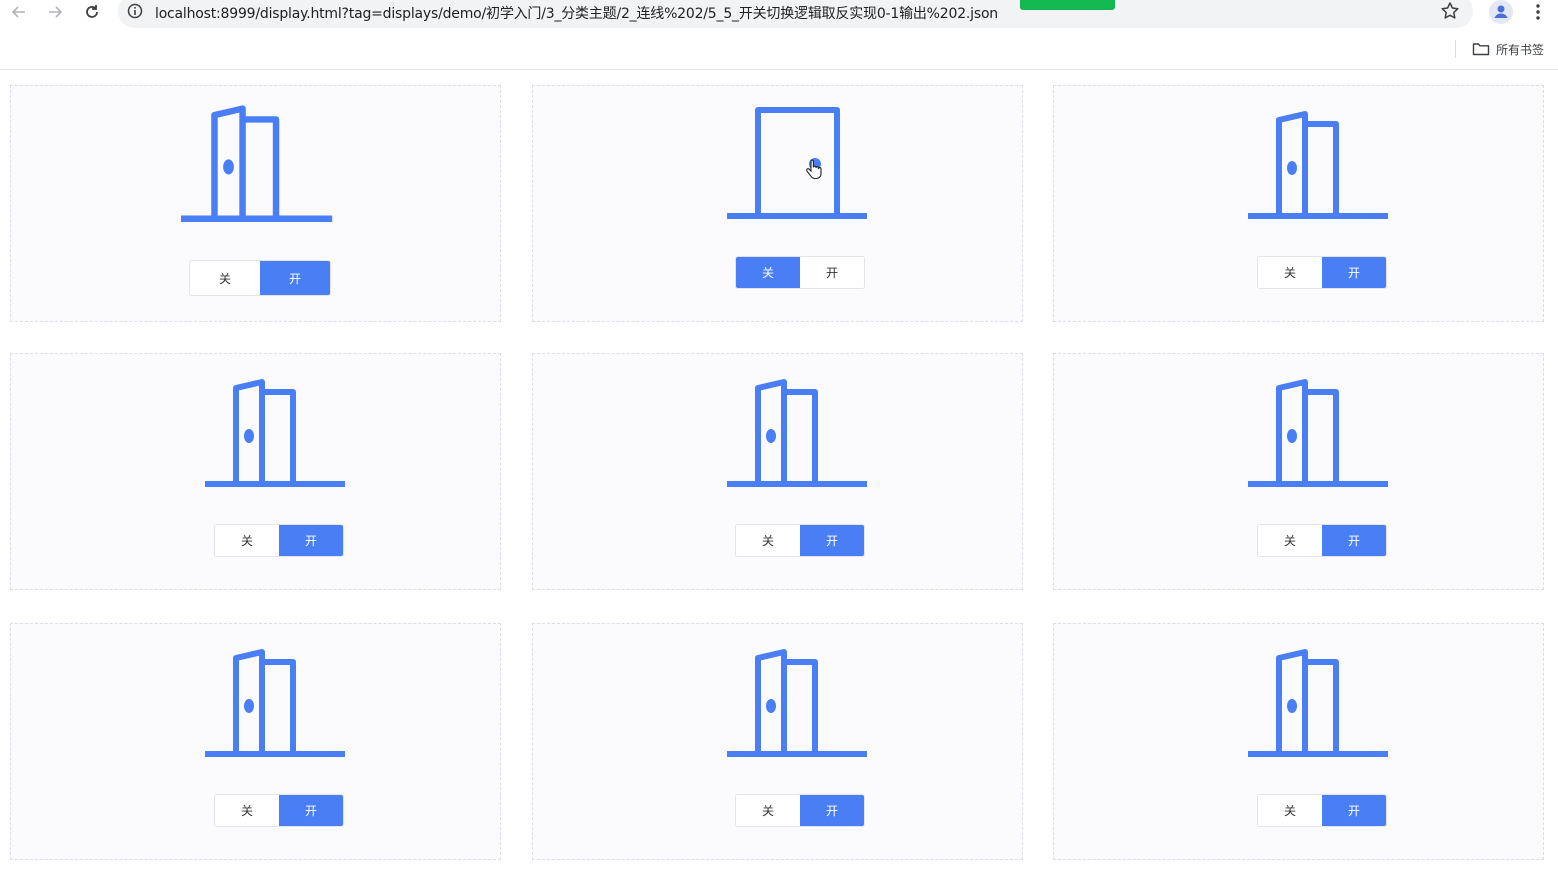 The height and width of the screenshot is (870, 1558). Describe the element at coordinates (797, 163) in the screenshot. I see `closed-door-icon` at that location.